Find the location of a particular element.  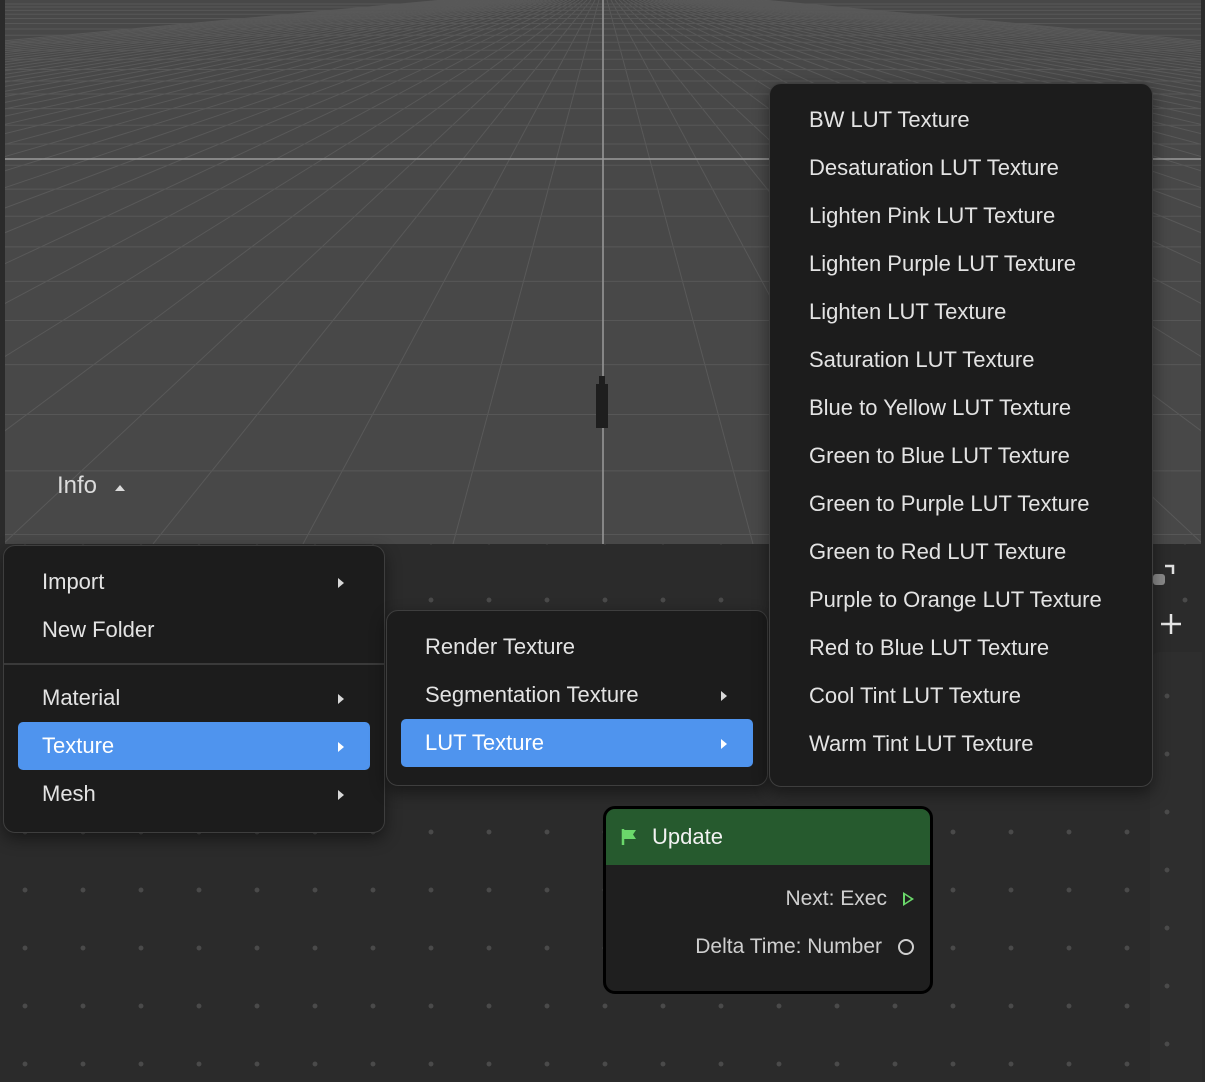

menu-item-cool-tint-lut: Cool Tint LUT Texture is located at coordinates (961, 696).